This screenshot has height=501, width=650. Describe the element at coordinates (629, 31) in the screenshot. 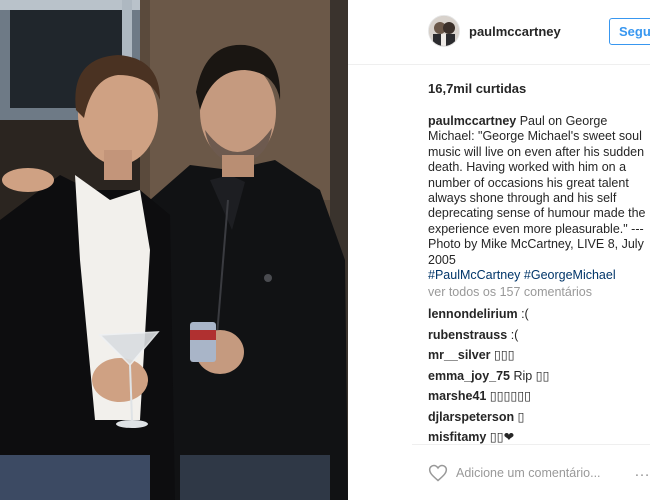

I see `follow-button: Segu` at that location.